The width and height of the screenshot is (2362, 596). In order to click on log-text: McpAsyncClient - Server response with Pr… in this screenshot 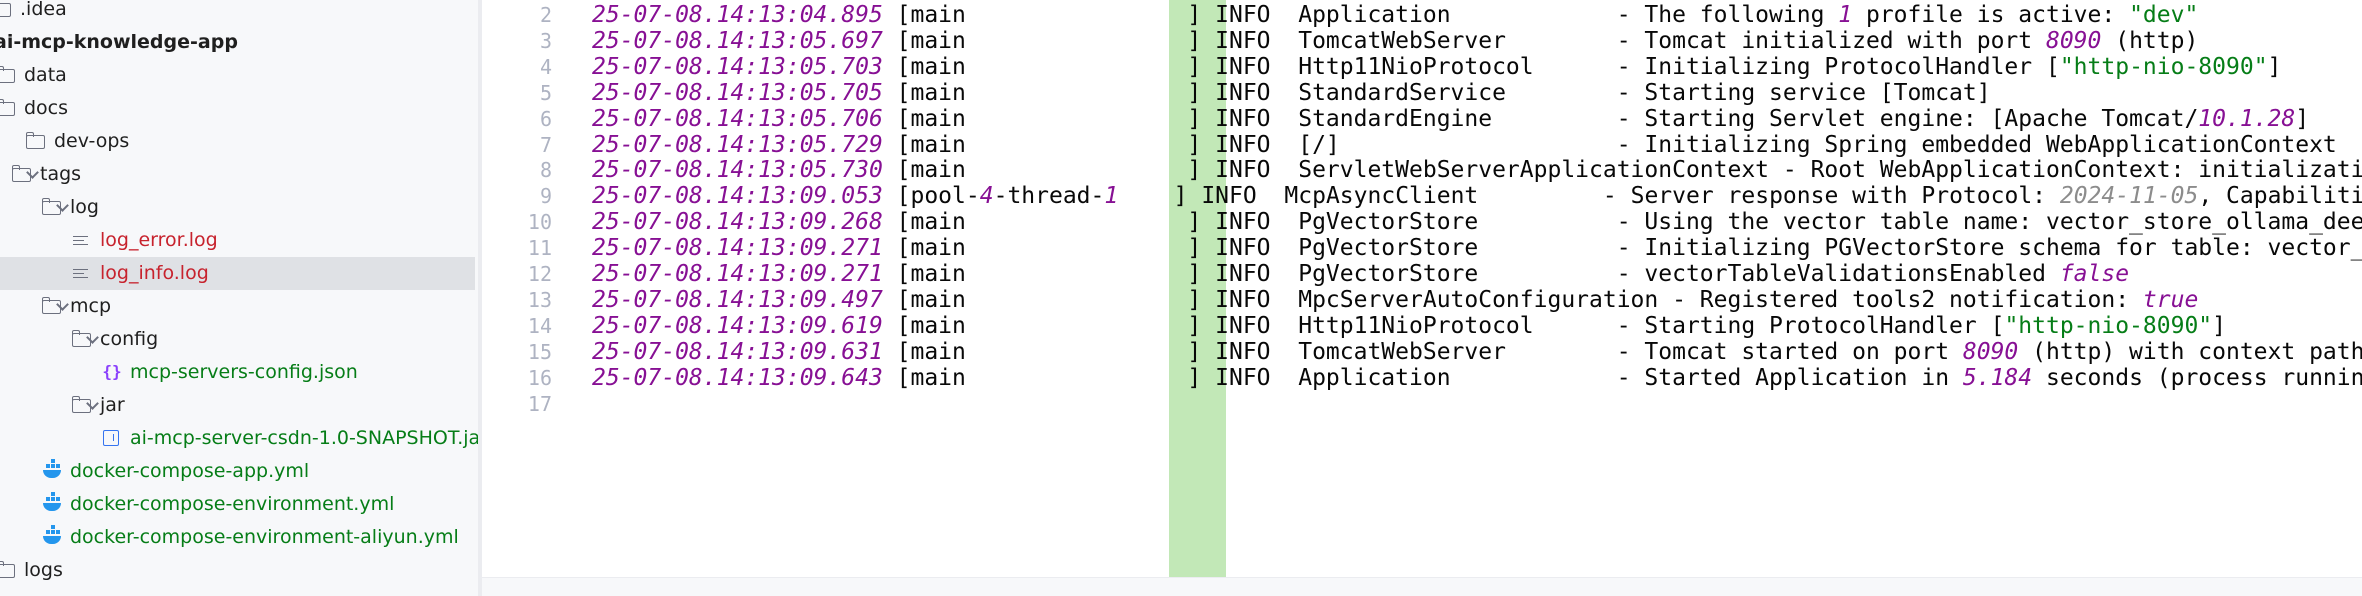, I will do `click(1658, 196)`.